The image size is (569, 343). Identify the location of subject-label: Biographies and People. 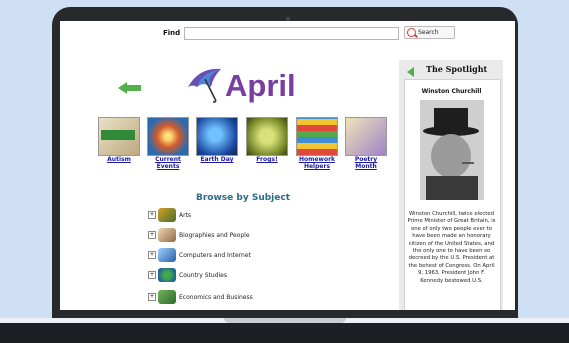
(214, 235).